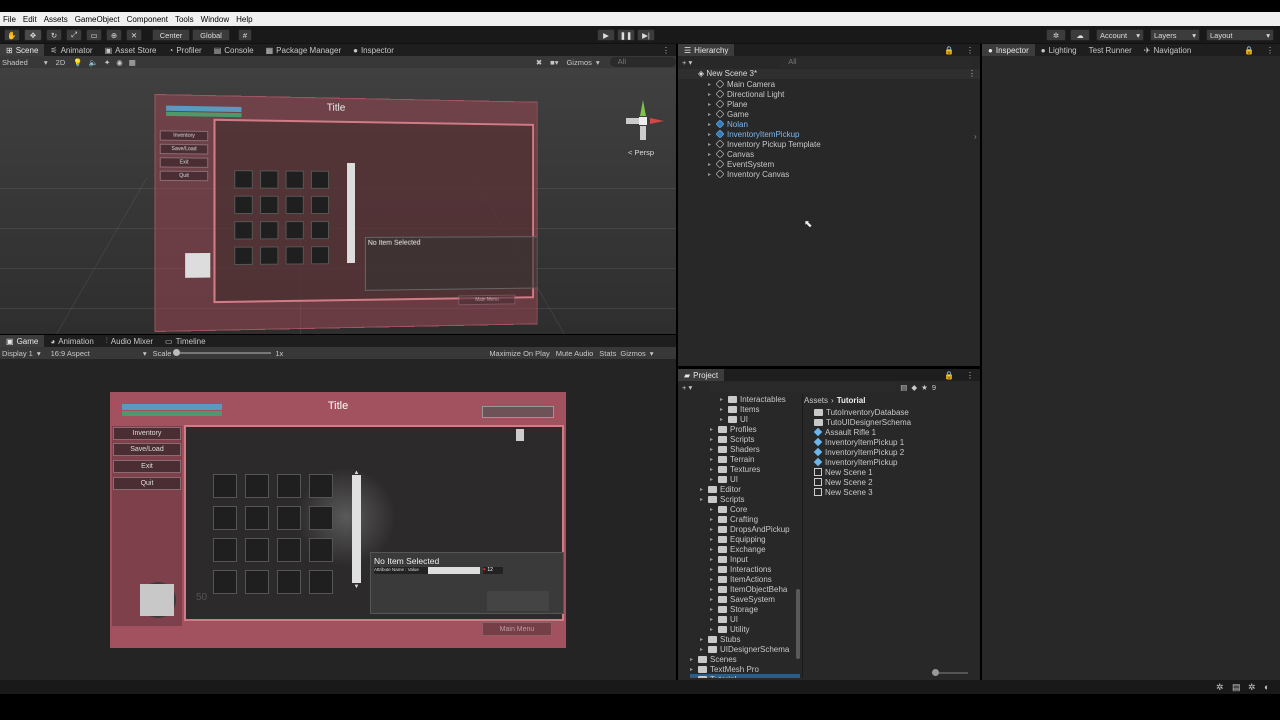 The image size is (1280, 720). What do you see at coordinates (750, 529) in the screenshot?
I see `folder-tree-item: ▸ DropsAndPickup` at bounding box center [750, 529].